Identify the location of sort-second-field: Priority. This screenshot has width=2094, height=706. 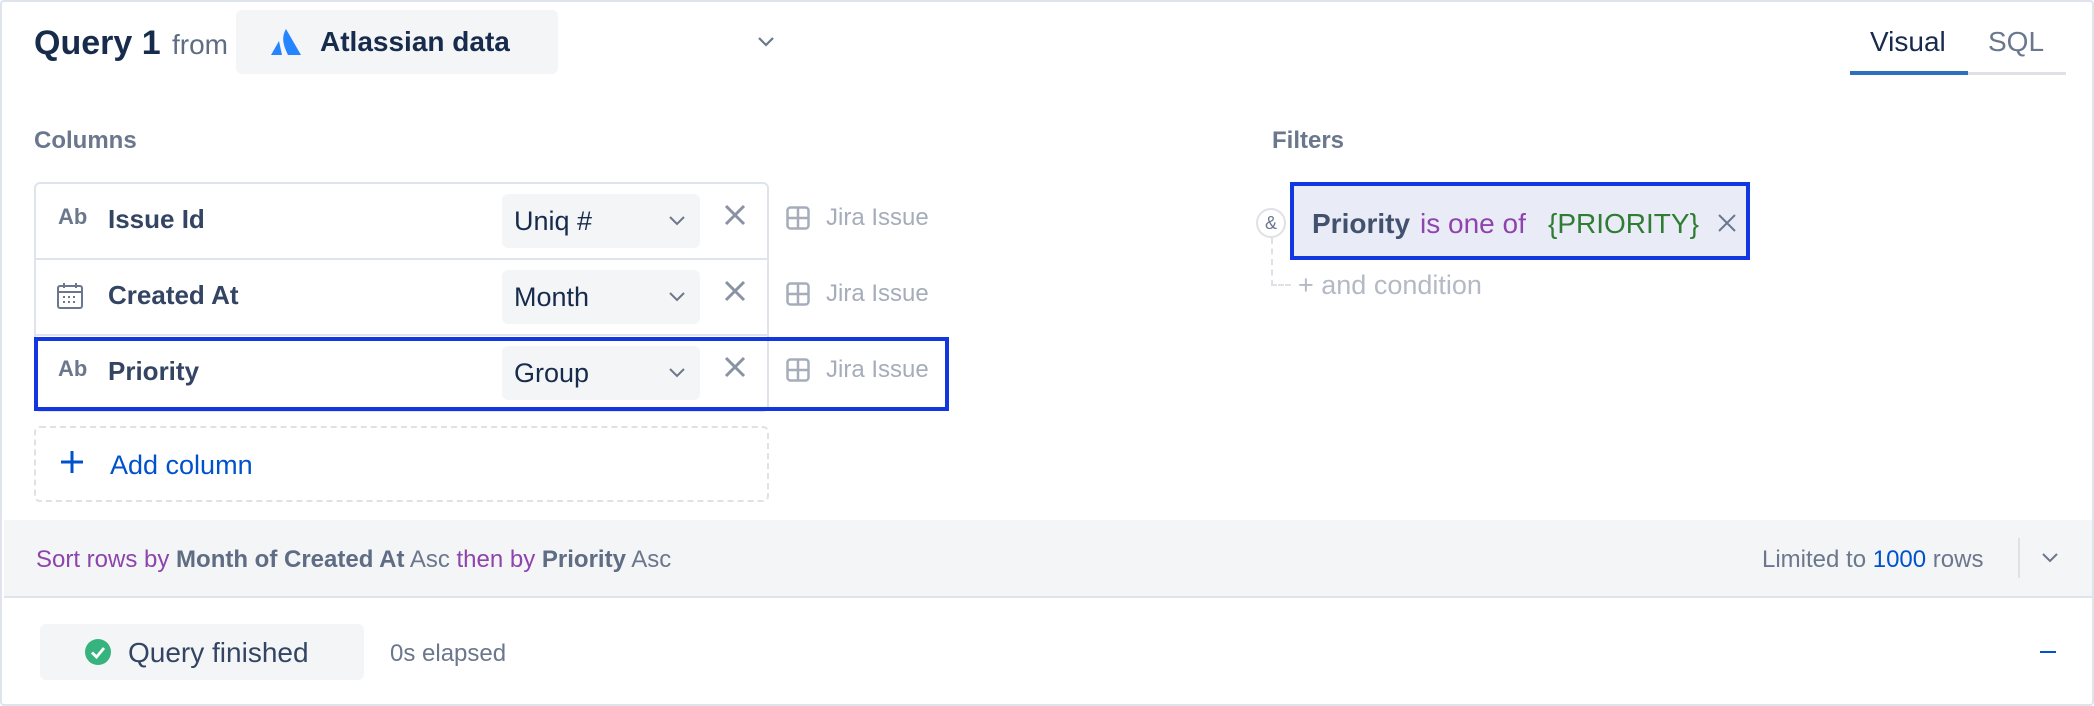
(583, 559).